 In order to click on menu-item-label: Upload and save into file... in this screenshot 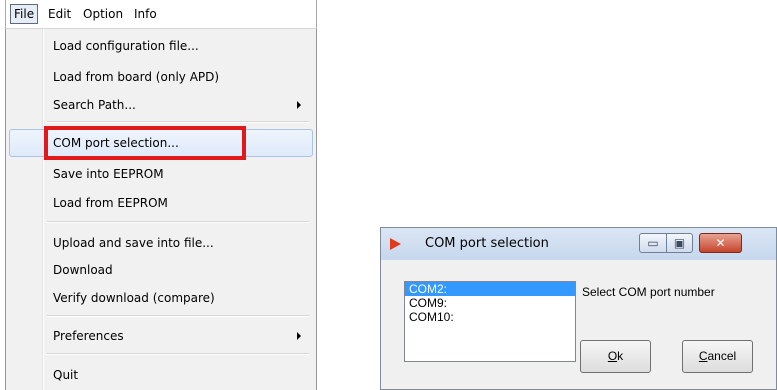, I will do `click(133, 243)`.